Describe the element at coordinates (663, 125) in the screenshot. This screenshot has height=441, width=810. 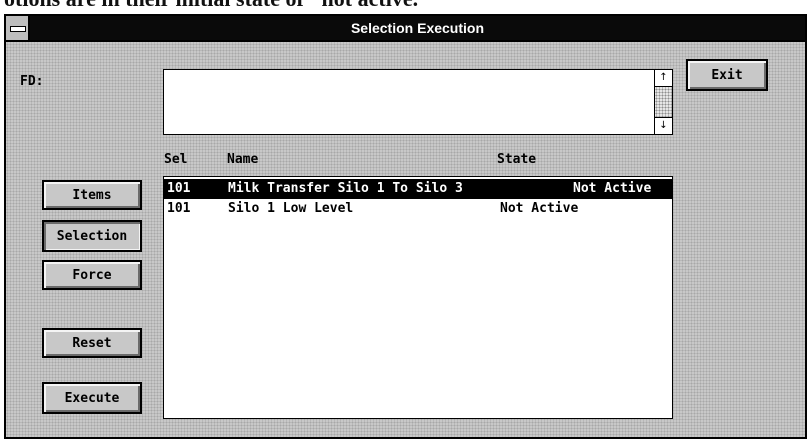
I see `scroll-down-icon: ↓` at that location.